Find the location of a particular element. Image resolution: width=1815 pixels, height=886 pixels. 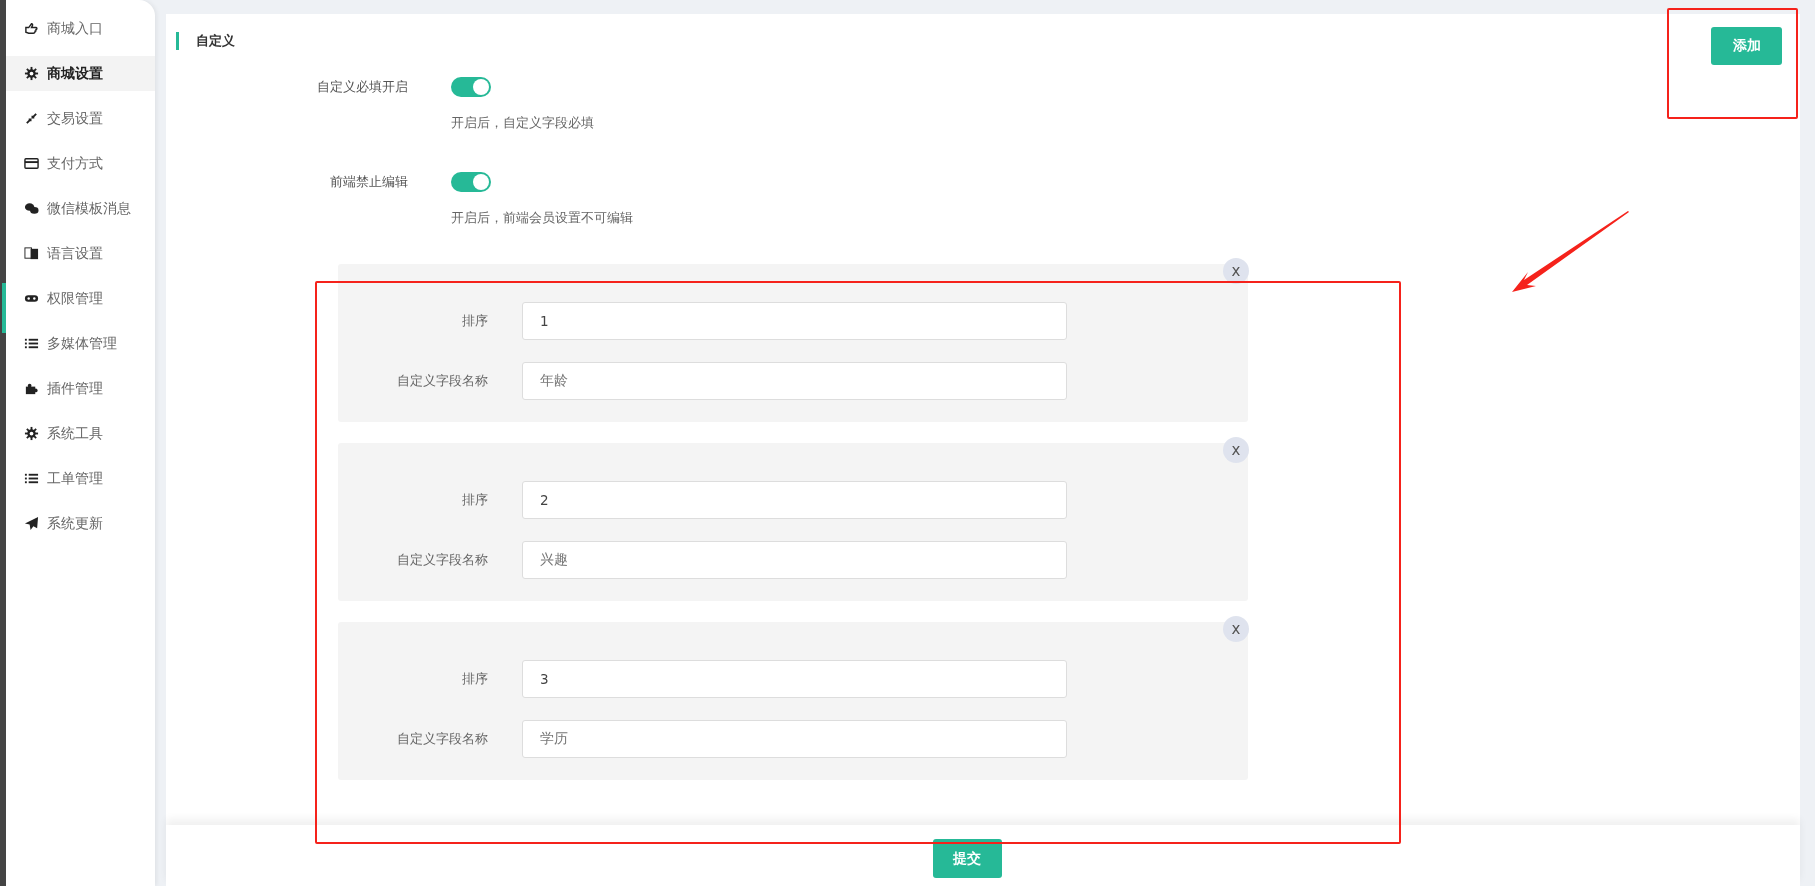

name-input-field: 兴趣 is located at coordinates (794, 560).